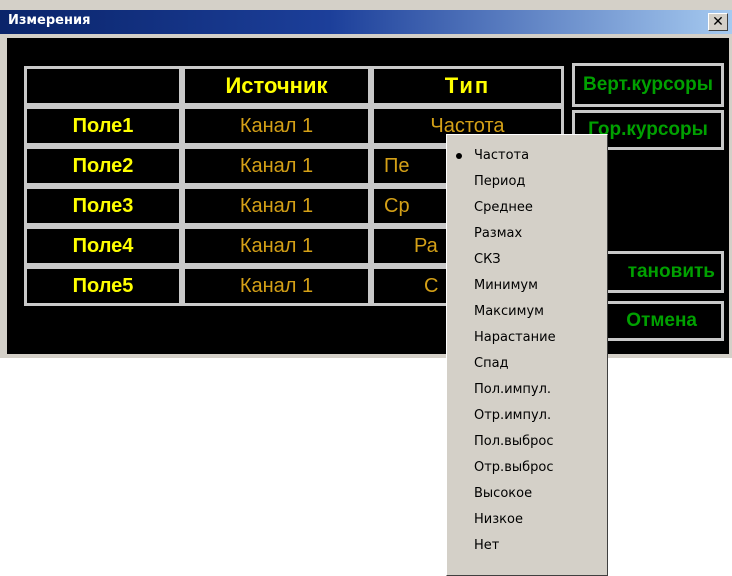 This screenshot has width=732, height=576. Describe the element at coordinates (527, 234) in the screenshot. I see `menu-item-peak-to-peak: Размах` at that location.